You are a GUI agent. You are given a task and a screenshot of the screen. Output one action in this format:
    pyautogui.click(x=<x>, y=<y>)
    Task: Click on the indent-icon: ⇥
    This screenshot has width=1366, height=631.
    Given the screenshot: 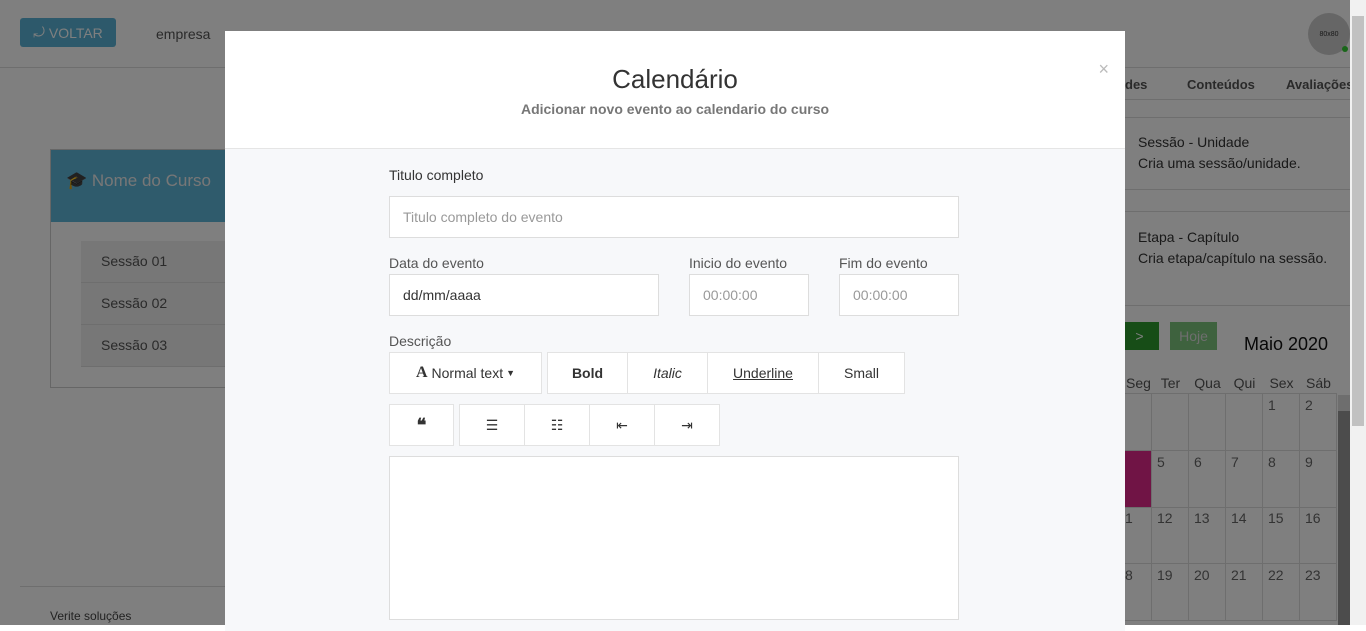 What is the action you would take?
    pyautogui.click(x=687, y=425)
    